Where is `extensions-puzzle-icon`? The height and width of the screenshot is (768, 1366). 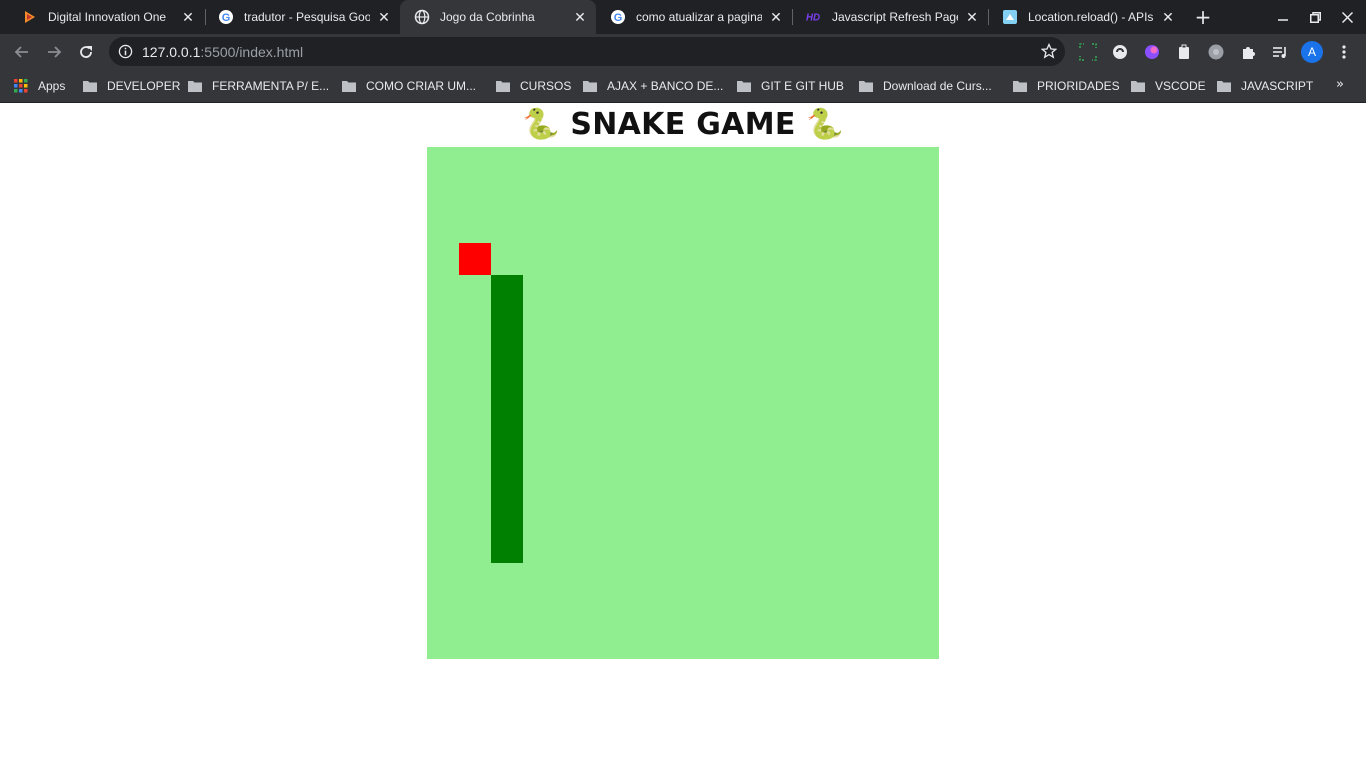
extensions-puzzle-icon is located at coordinates (1248, 52).